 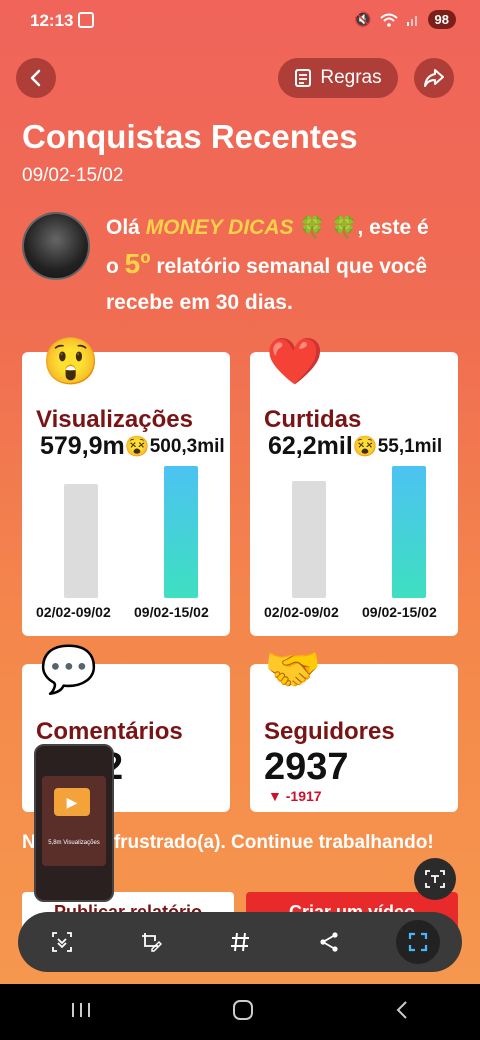 What do you see at coordinates (295, 796) in the screenshot?
I see `followers-change: ▼ -1917` at bounding box center [295, 796].